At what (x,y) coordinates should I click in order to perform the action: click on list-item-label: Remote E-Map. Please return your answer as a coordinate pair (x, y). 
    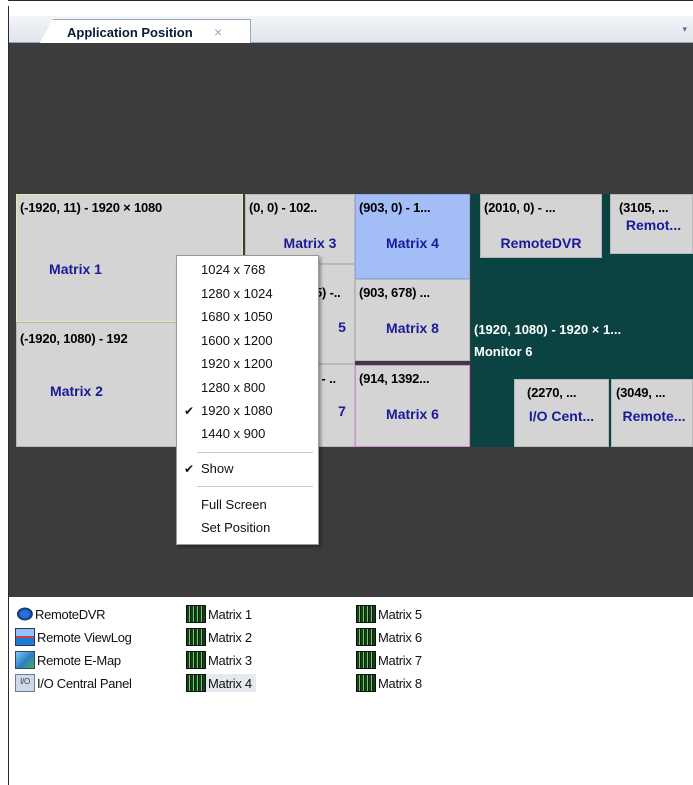
    Looking at the image, I should click on (79, 660).